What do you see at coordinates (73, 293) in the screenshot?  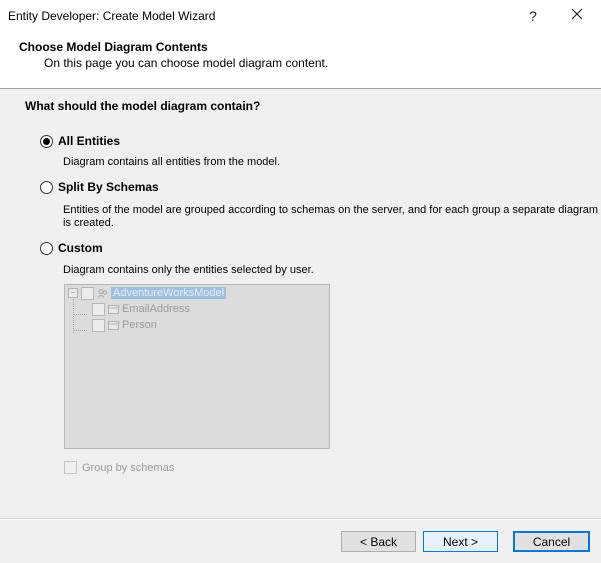 I see `collapse-icon: −` at bounding box center [73, 293].